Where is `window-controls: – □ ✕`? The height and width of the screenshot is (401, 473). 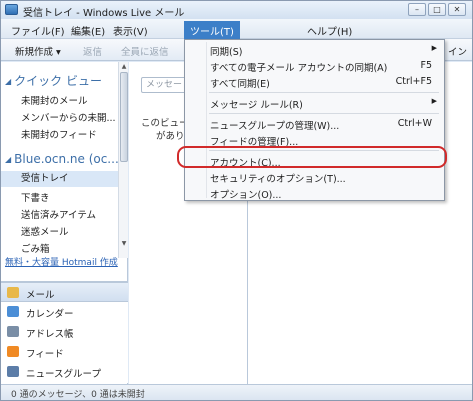 window-controls: – □ ✕ is located at coordinates (437, 9).